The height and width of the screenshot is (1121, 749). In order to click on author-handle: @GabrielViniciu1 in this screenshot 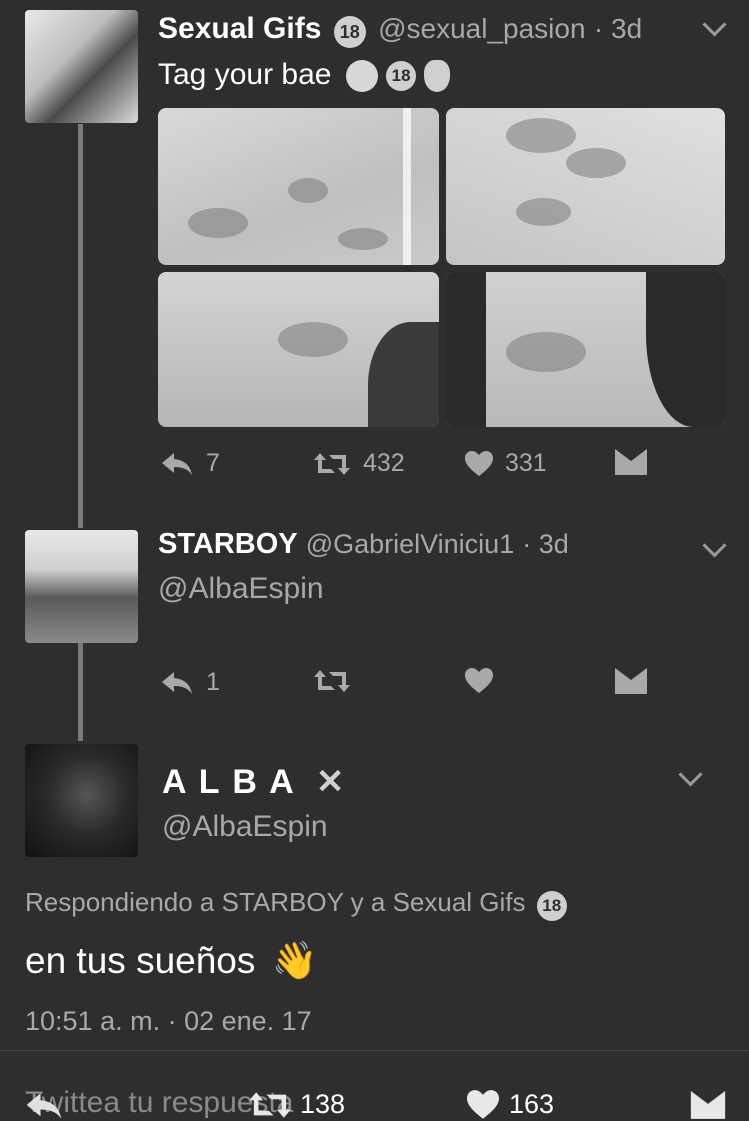, I will do `click(410, 544)`.